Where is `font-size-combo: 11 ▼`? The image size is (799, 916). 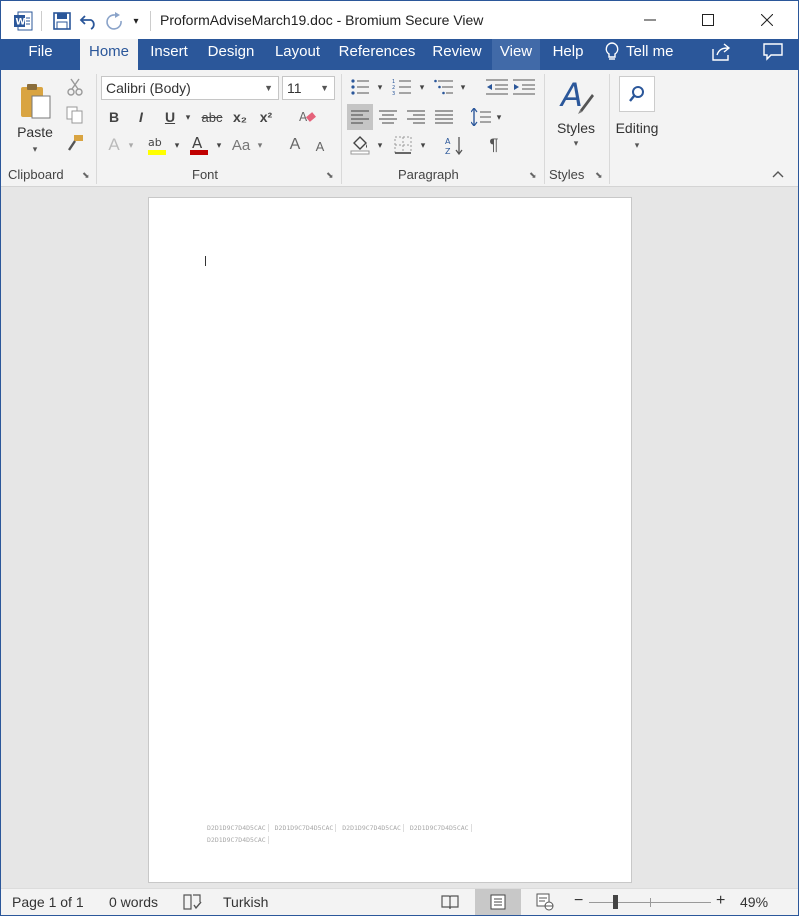
font-size-combo: 11 ▼ is located at coordinates (308, 88).